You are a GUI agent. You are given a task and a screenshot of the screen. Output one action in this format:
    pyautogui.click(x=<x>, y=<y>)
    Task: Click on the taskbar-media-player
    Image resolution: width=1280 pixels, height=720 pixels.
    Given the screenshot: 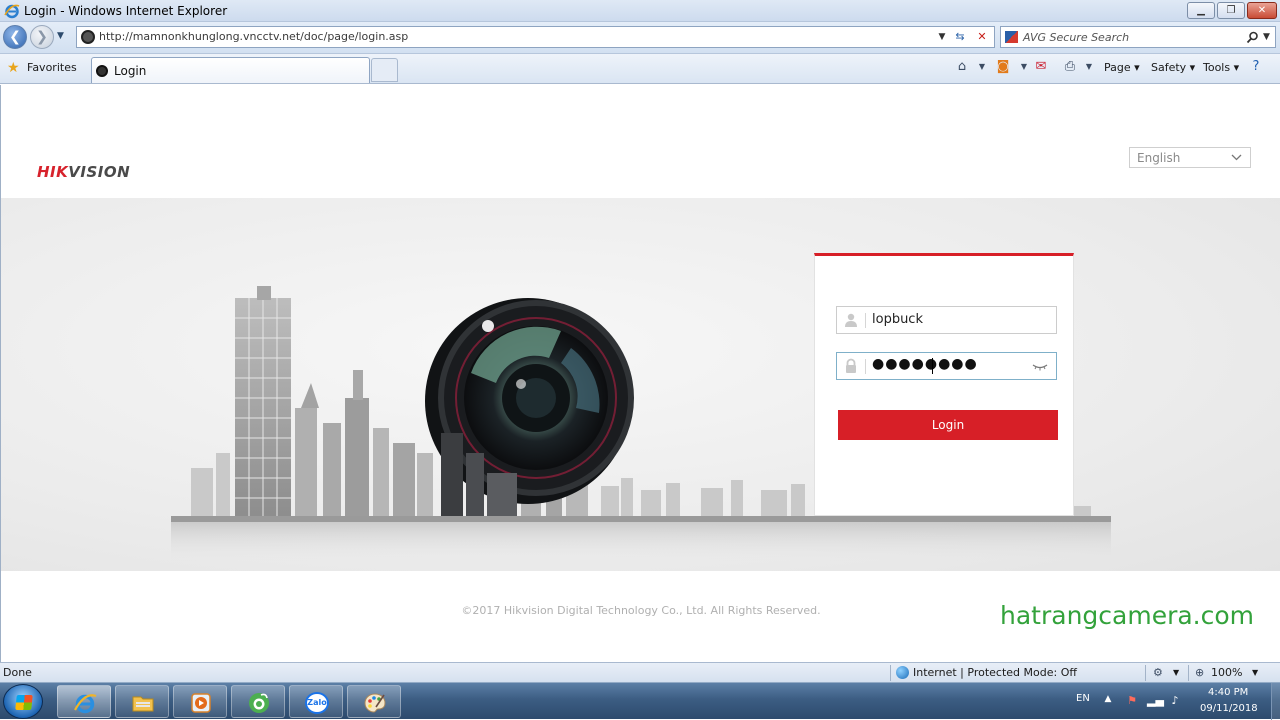 What is the action you would take?
    pyautogui.click(x=200, y=701)
    